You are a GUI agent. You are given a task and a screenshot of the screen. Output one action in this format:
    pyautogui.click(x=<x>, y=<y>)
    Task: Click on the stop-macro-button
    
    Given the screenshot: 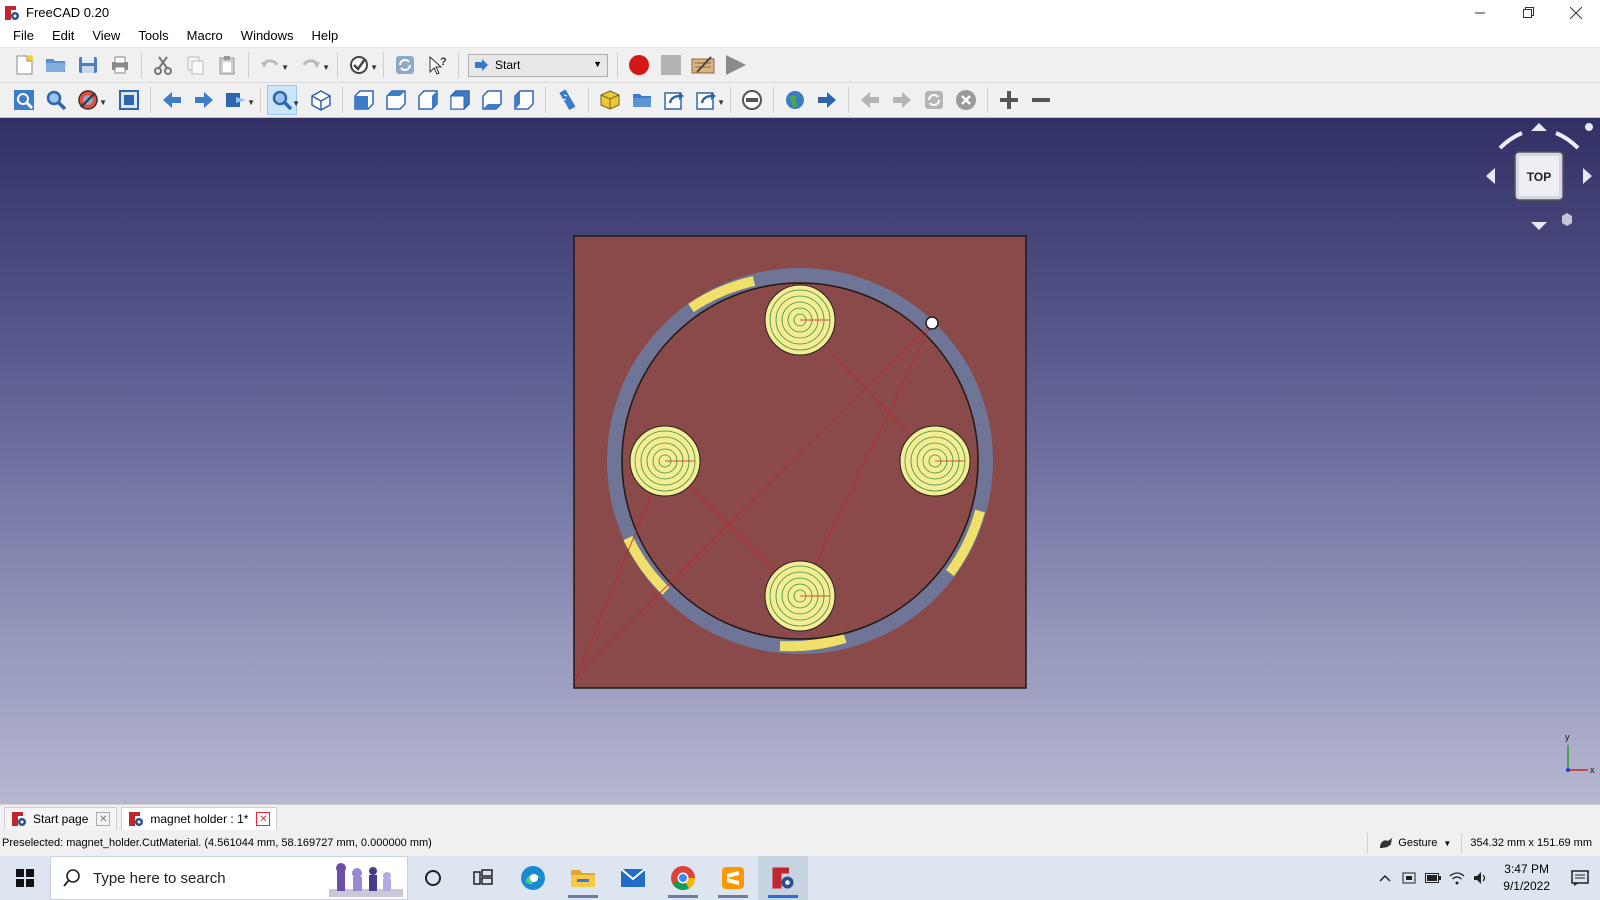 What is the action you would take?
    pyautogui.click(x=671, y=65)
    